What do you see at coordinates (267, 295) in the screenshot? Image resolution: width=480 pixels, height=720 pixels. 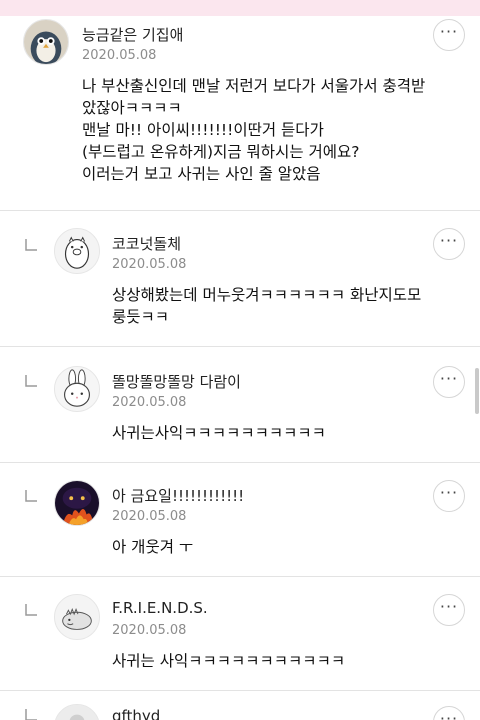 I see `comment-line: 상상해봤는데 머누웃겨ㅋㅋㅋㅋㅋㅋ 화난지도모` at bounding box center [267, 295].